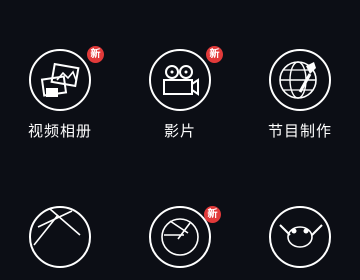 The image size is (360, 280). Describe the element at coordinates (60, 80) in the screenshot. I see `photo-album-icon` at that location.